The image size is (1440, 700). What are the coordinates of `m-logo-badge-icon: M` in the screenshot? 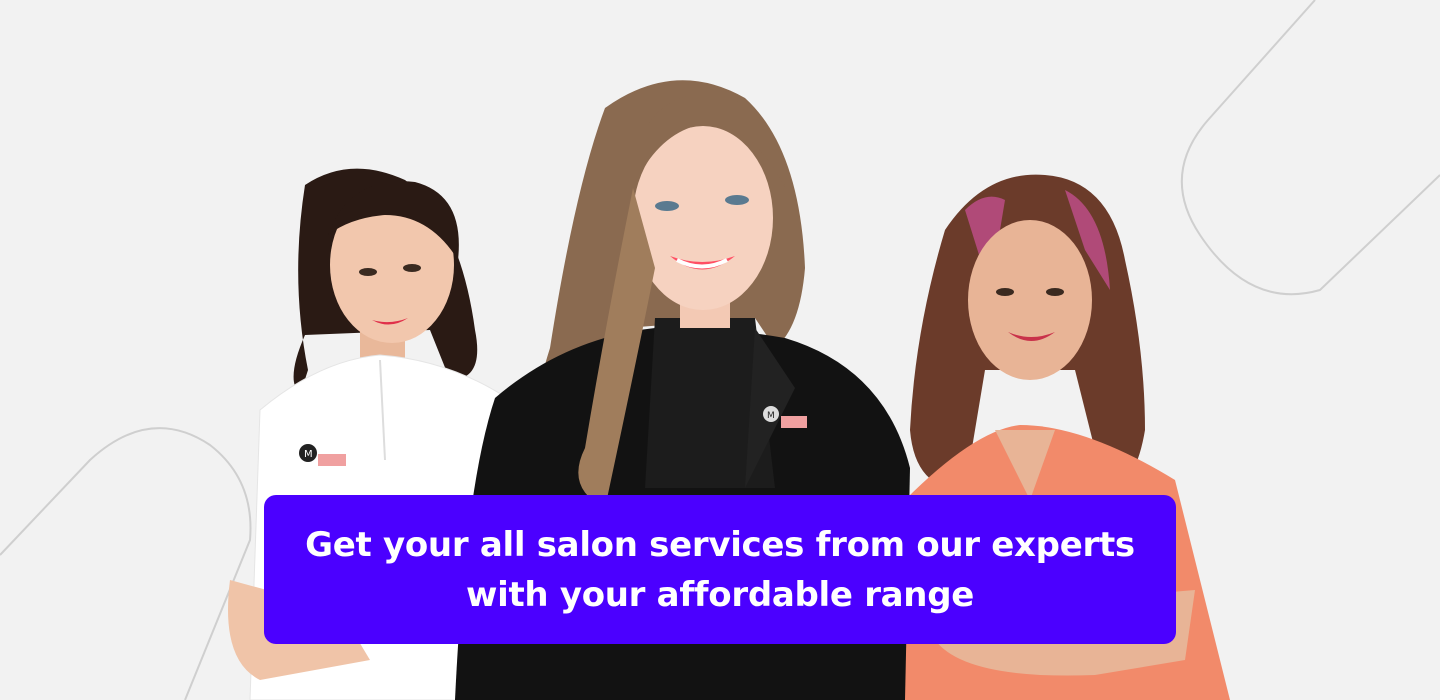 It's located at (308, 454).